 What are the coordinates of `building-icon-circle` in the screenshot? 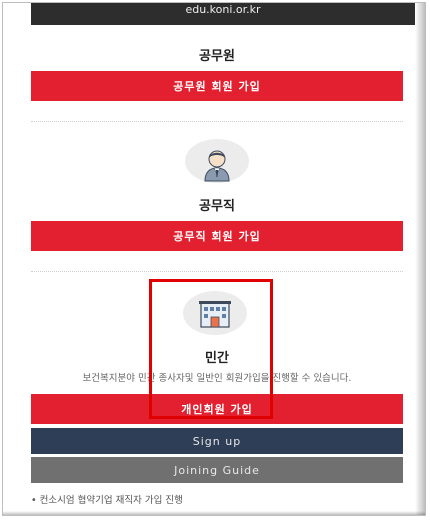 It's located at (215, 313).